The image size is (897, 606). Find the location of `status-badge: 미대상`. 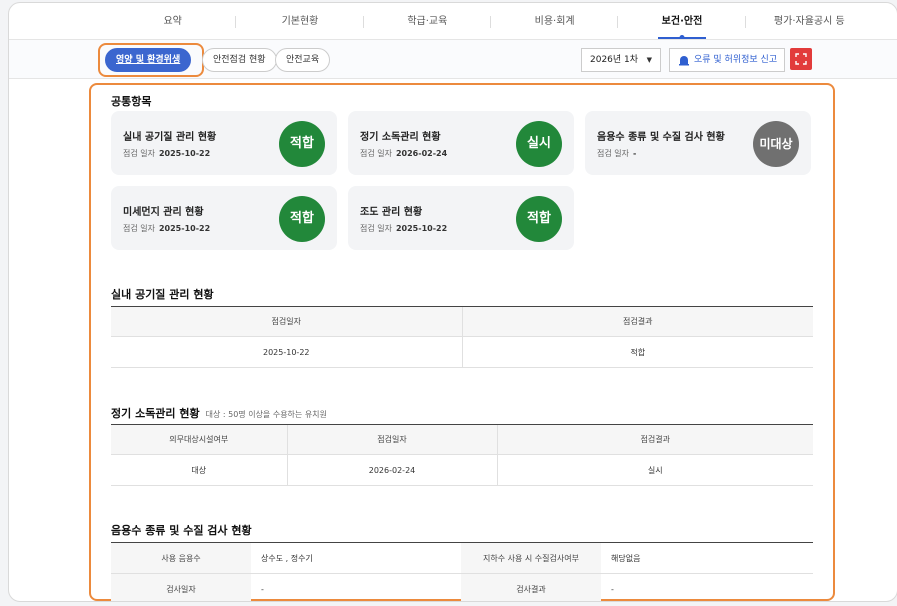

status-badge: 미대상 is located at coordinates (776, 144).